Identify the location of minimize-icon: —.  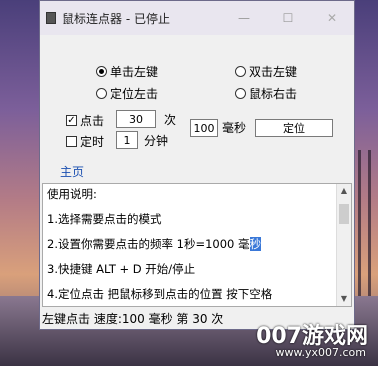
(244, 18).